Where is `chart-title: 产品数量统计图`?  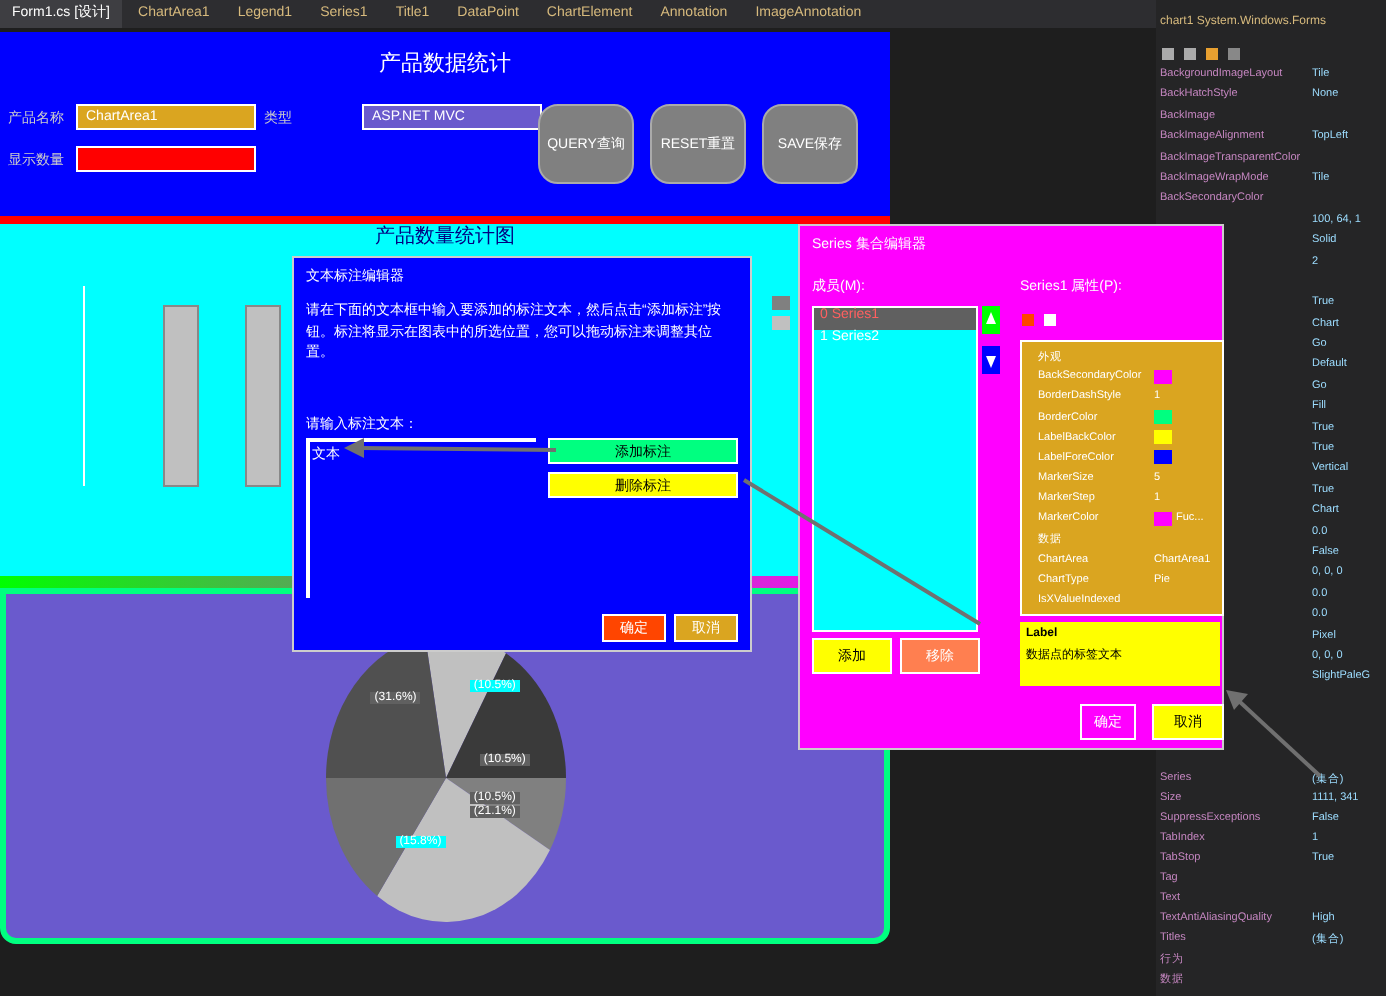
chart-title: 产品数量统计图 is located at coordinates (445, 238).